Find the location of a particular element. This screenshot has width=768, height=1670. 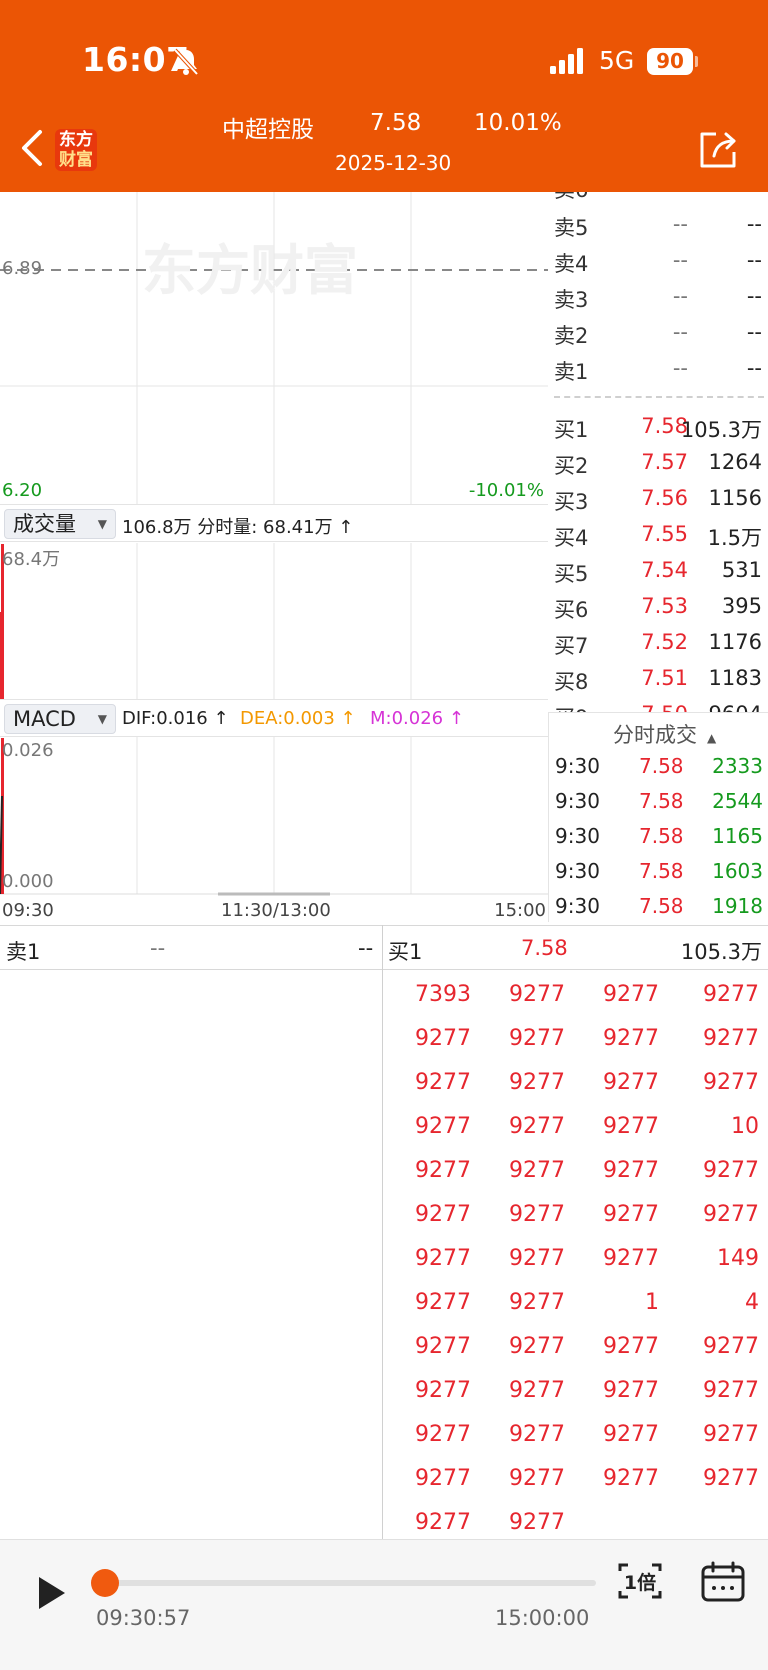

bid-row: 买5 7.54 531 is located at coordinates (658, 576).